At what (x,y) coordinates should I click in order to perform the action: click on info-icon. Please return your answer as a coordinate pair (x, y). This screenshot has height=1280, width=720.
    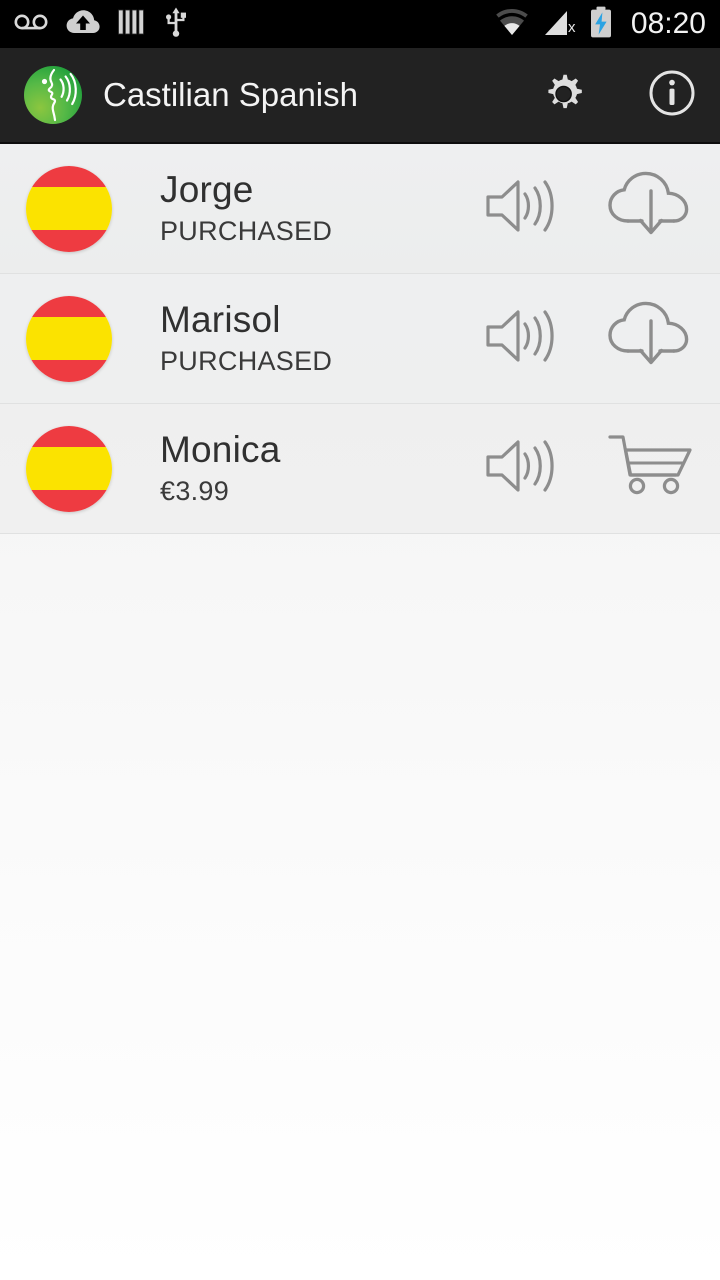
    Looking at the image, I should click on (672, 95).